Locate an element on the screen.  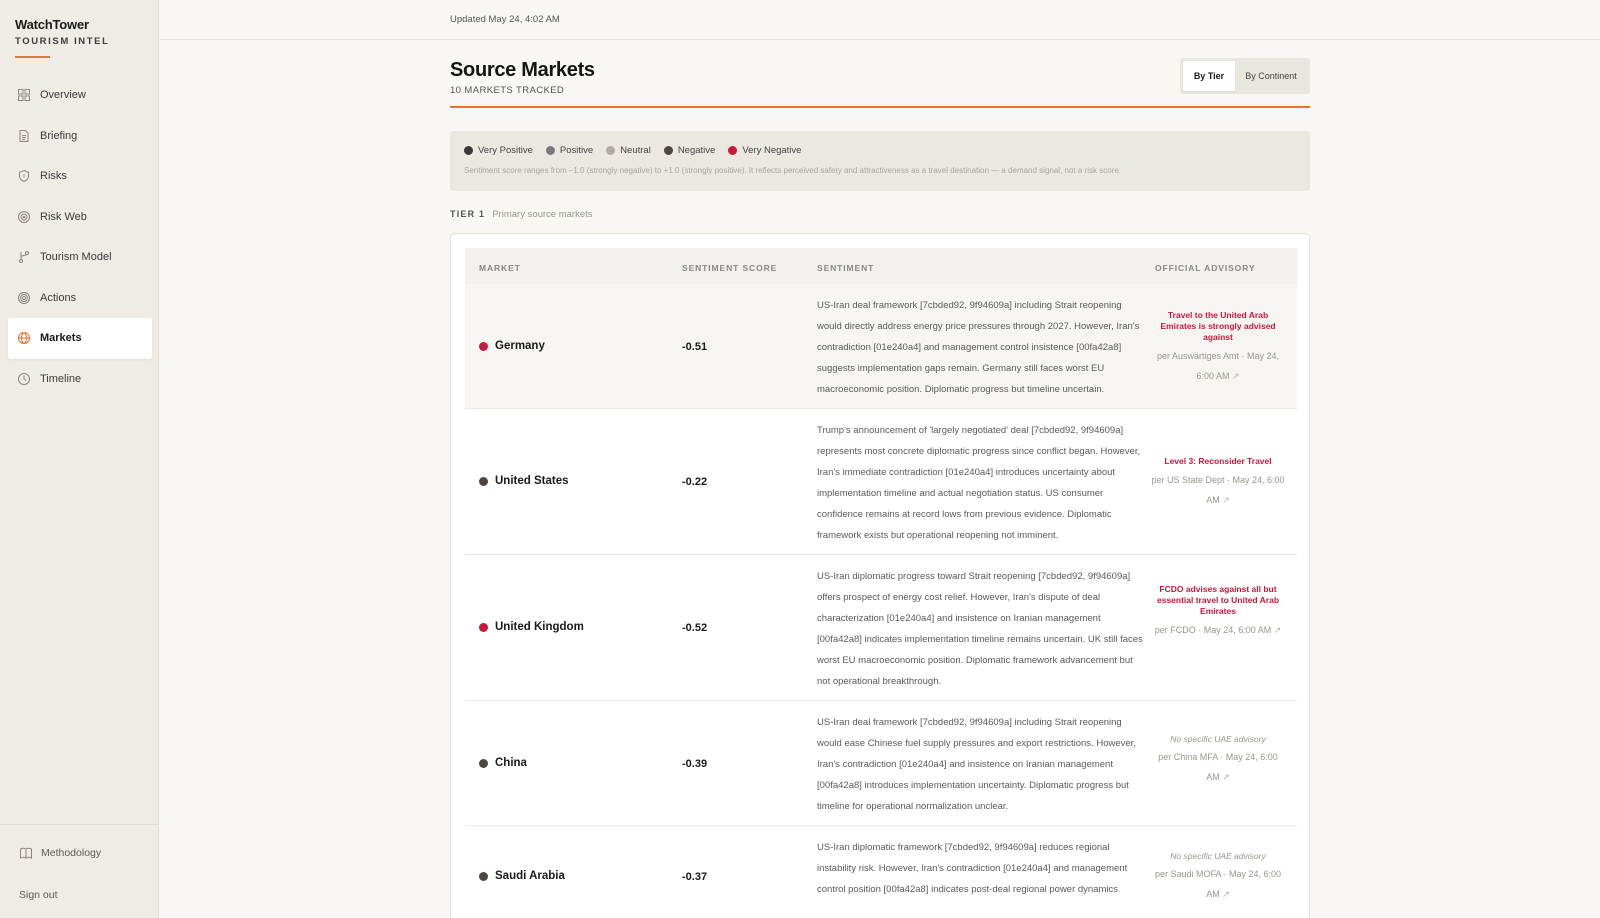
advisory-text: Level 3: Reconsider Travel is located at coordinates (1218, 461).